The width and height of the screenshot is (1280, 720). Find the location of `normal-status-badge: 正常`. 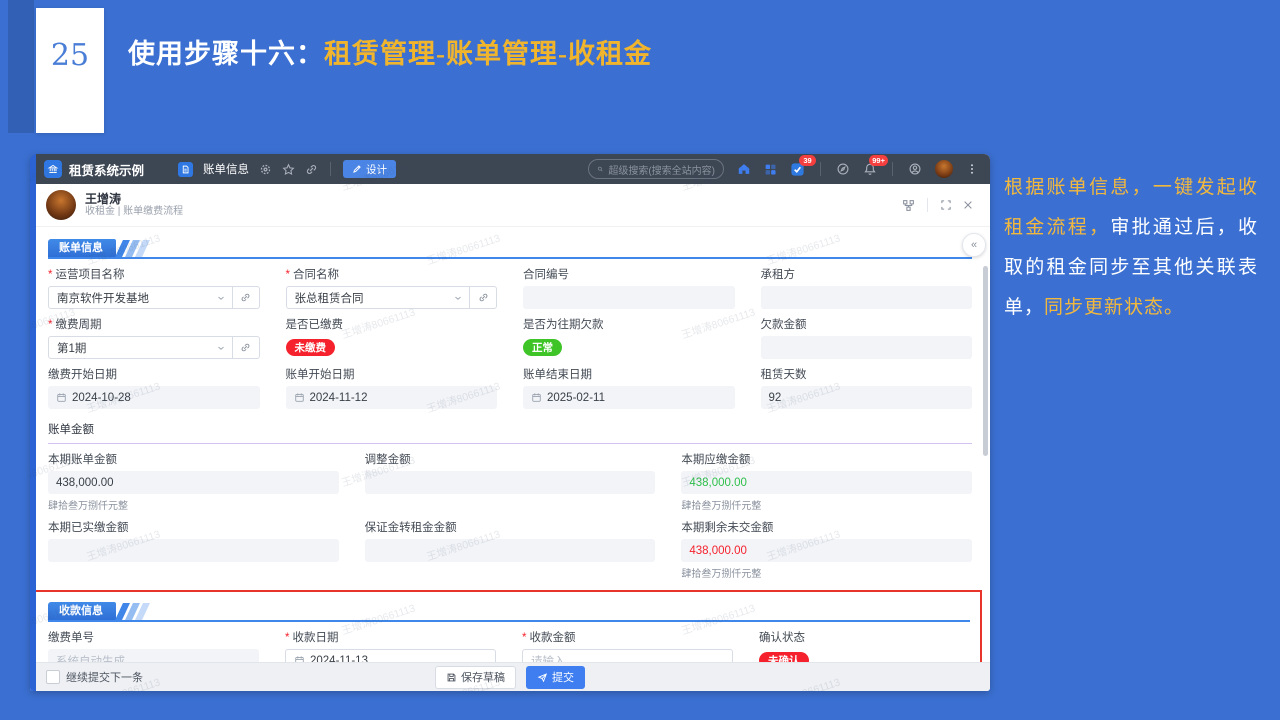

normal-status-badge: 正常 is located at coordinates (542, 347).